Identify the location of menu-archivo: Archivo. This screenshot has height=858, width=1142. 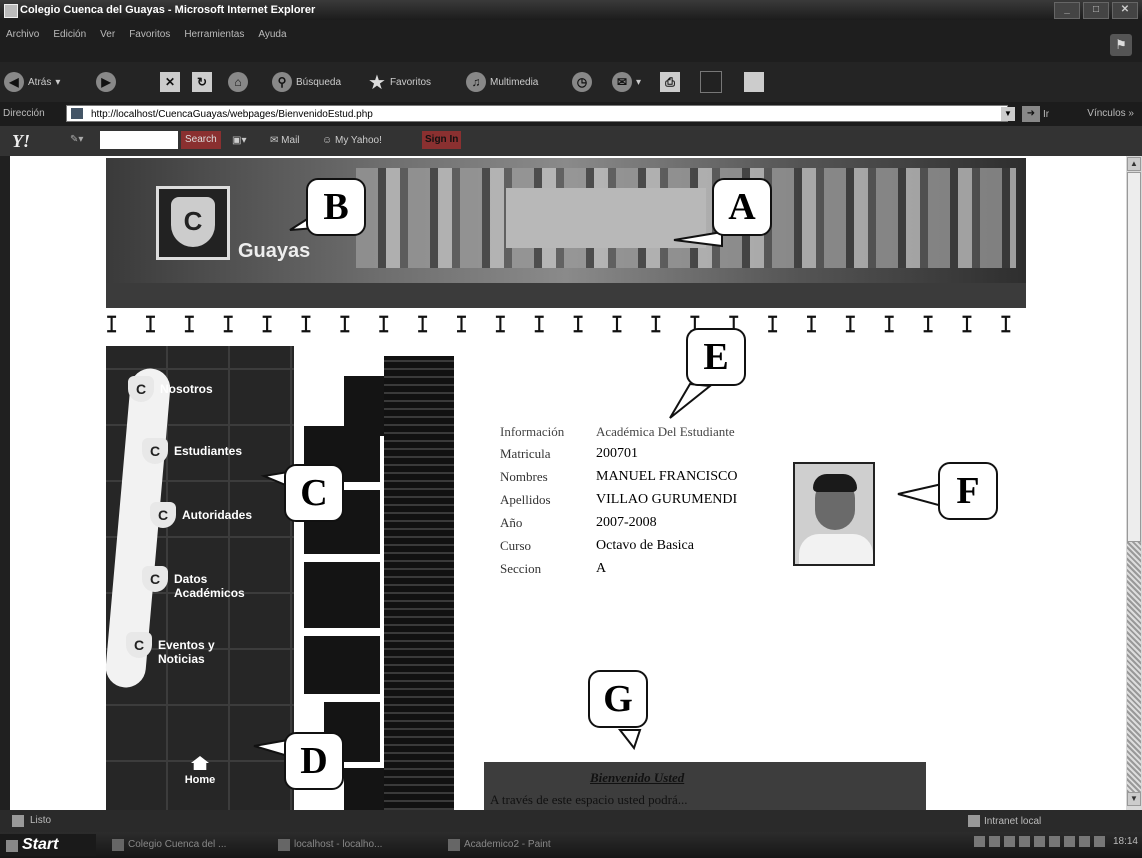
(22, 34).